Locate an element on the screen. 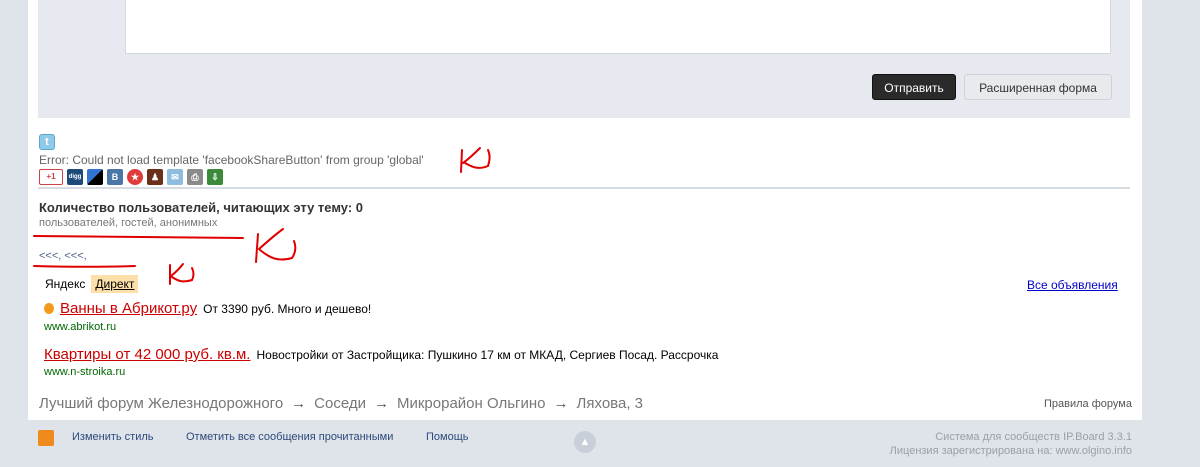  digg-icon: digg is located at coordinates (75, 176).